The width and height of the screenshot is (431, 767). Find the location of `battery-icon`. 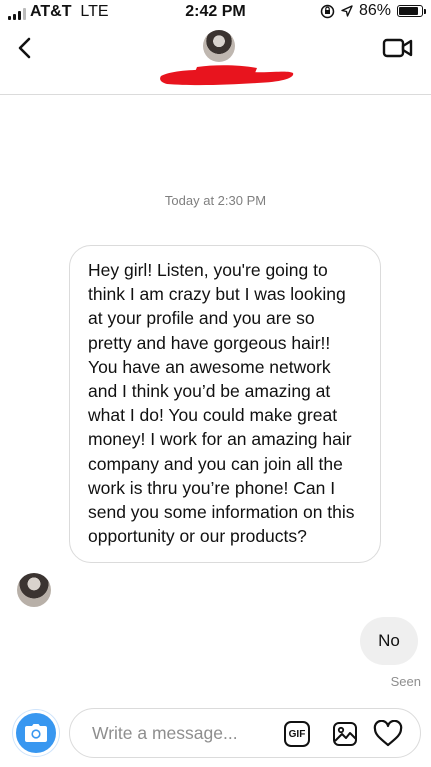

battery-icon is located at coordinates (411, 11).